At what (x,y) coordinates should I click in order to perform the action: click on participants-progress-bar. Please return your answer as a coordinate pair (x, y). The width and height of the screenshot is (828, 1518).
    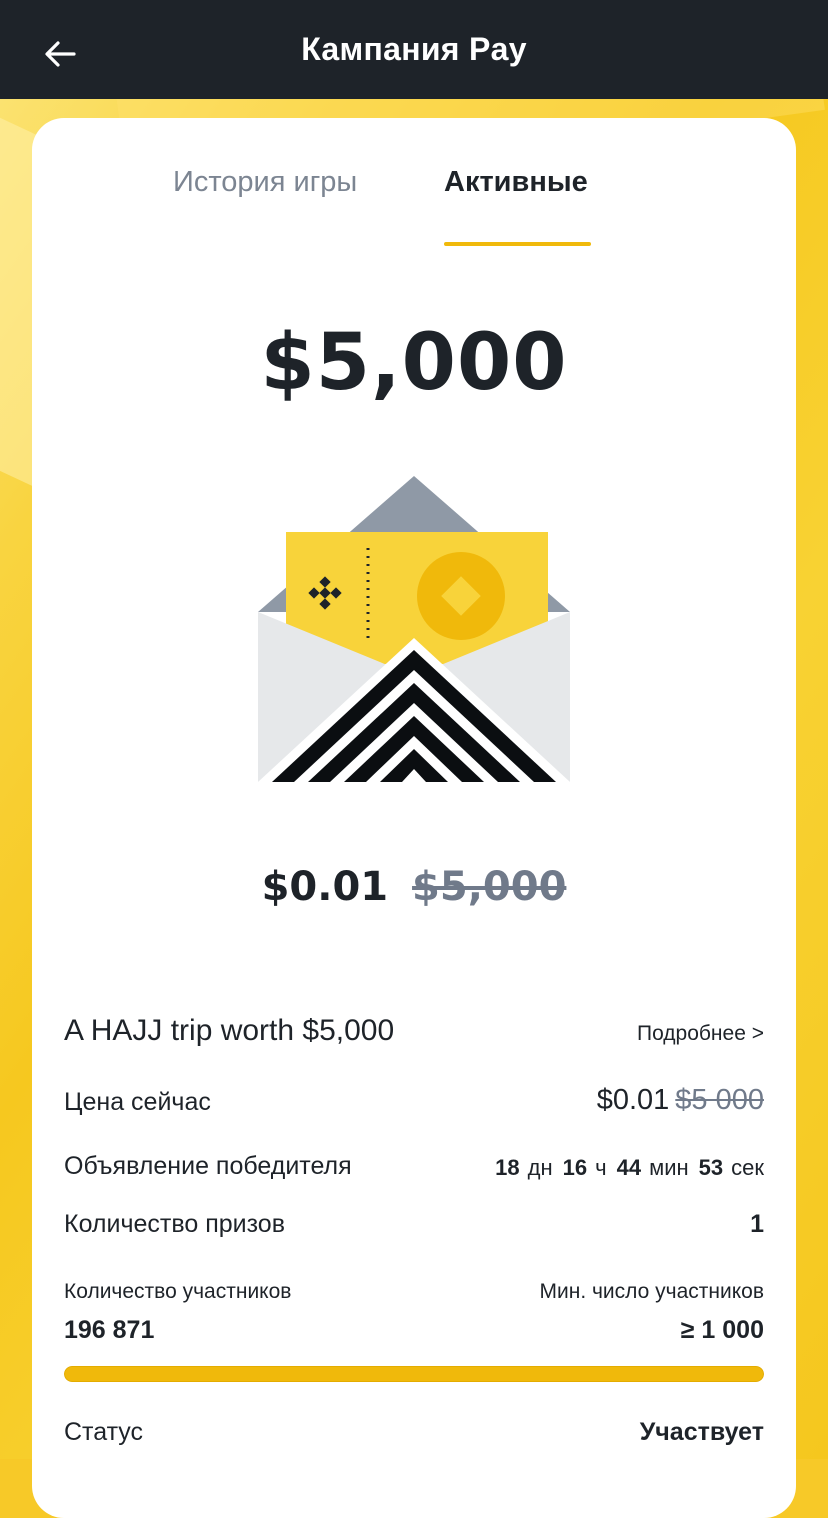
    Looking at the image, I should click on (414, 1374).